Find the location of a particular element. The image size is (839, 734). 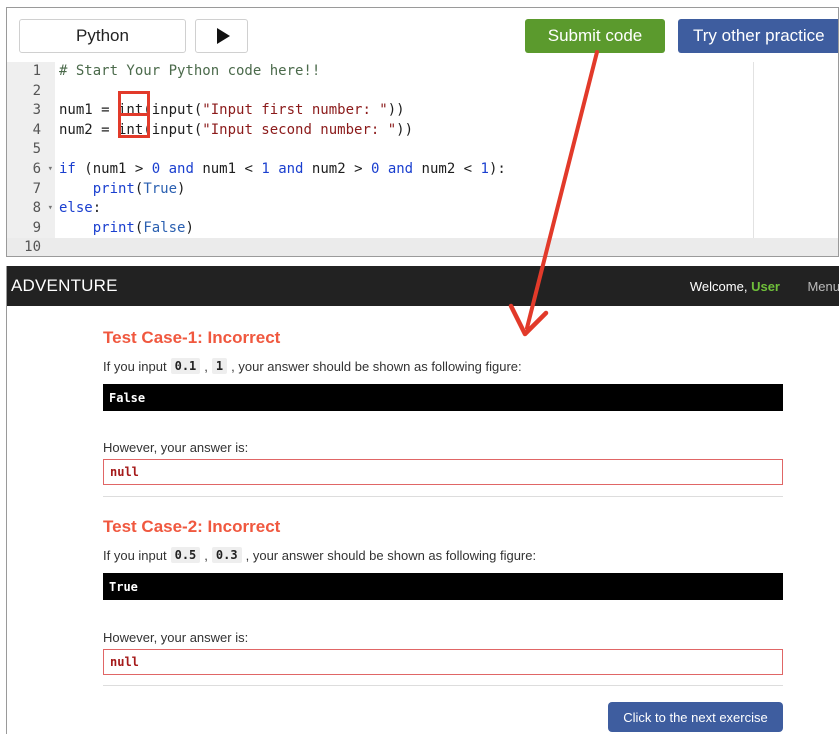

code-token: ): is located at coordinates (497, 169).